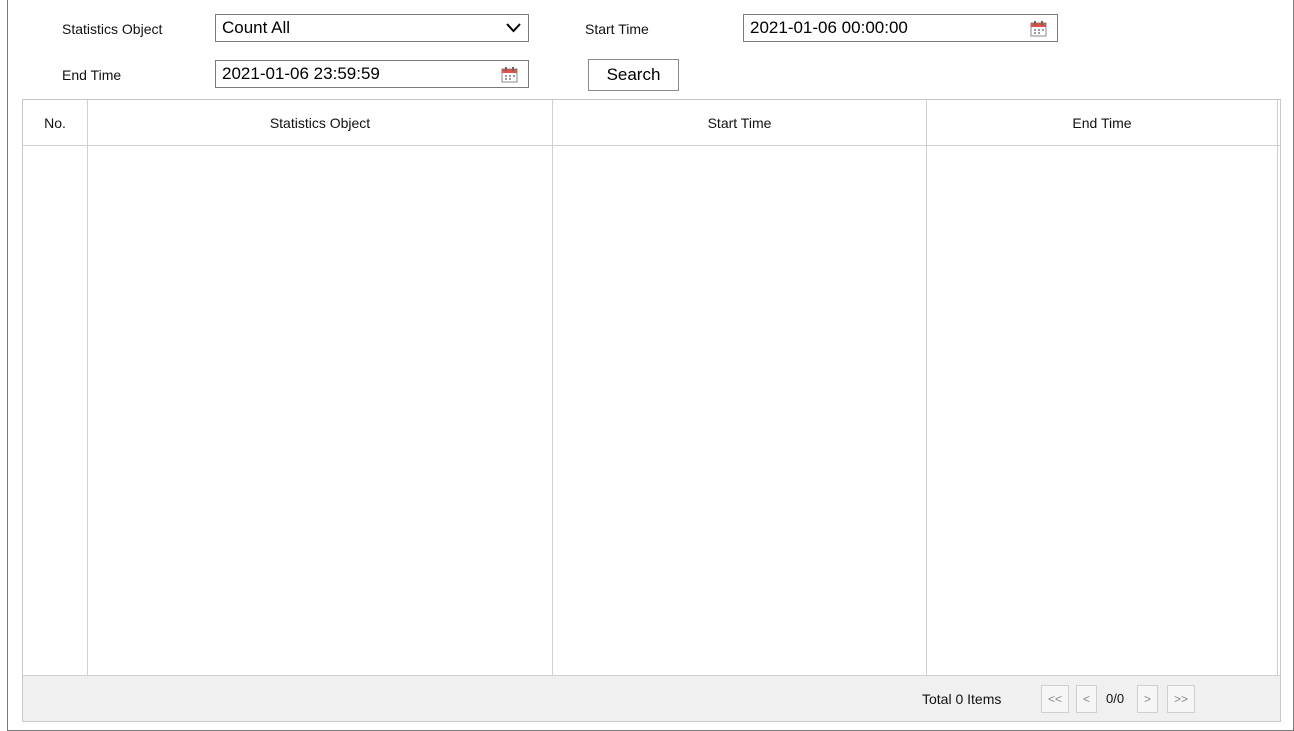 The width and height of the screenshot is (1294, 731). I want to click on end-time-input: 2021-01-06 23:59:59, so click(372, 74).